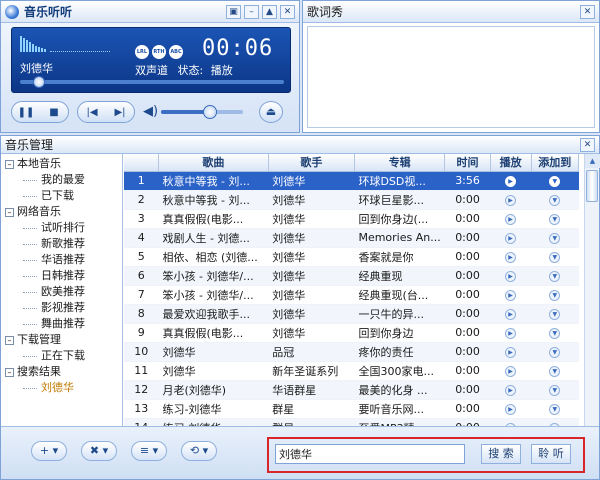 The height and width of the screenshot is (480, 600). Describe the element at coordinates (351, 333) in the screenshot. I see `table-row: 9 真真假假(电影... 刘德华 回到你身边 0:00 ▶ ▼` at that location.